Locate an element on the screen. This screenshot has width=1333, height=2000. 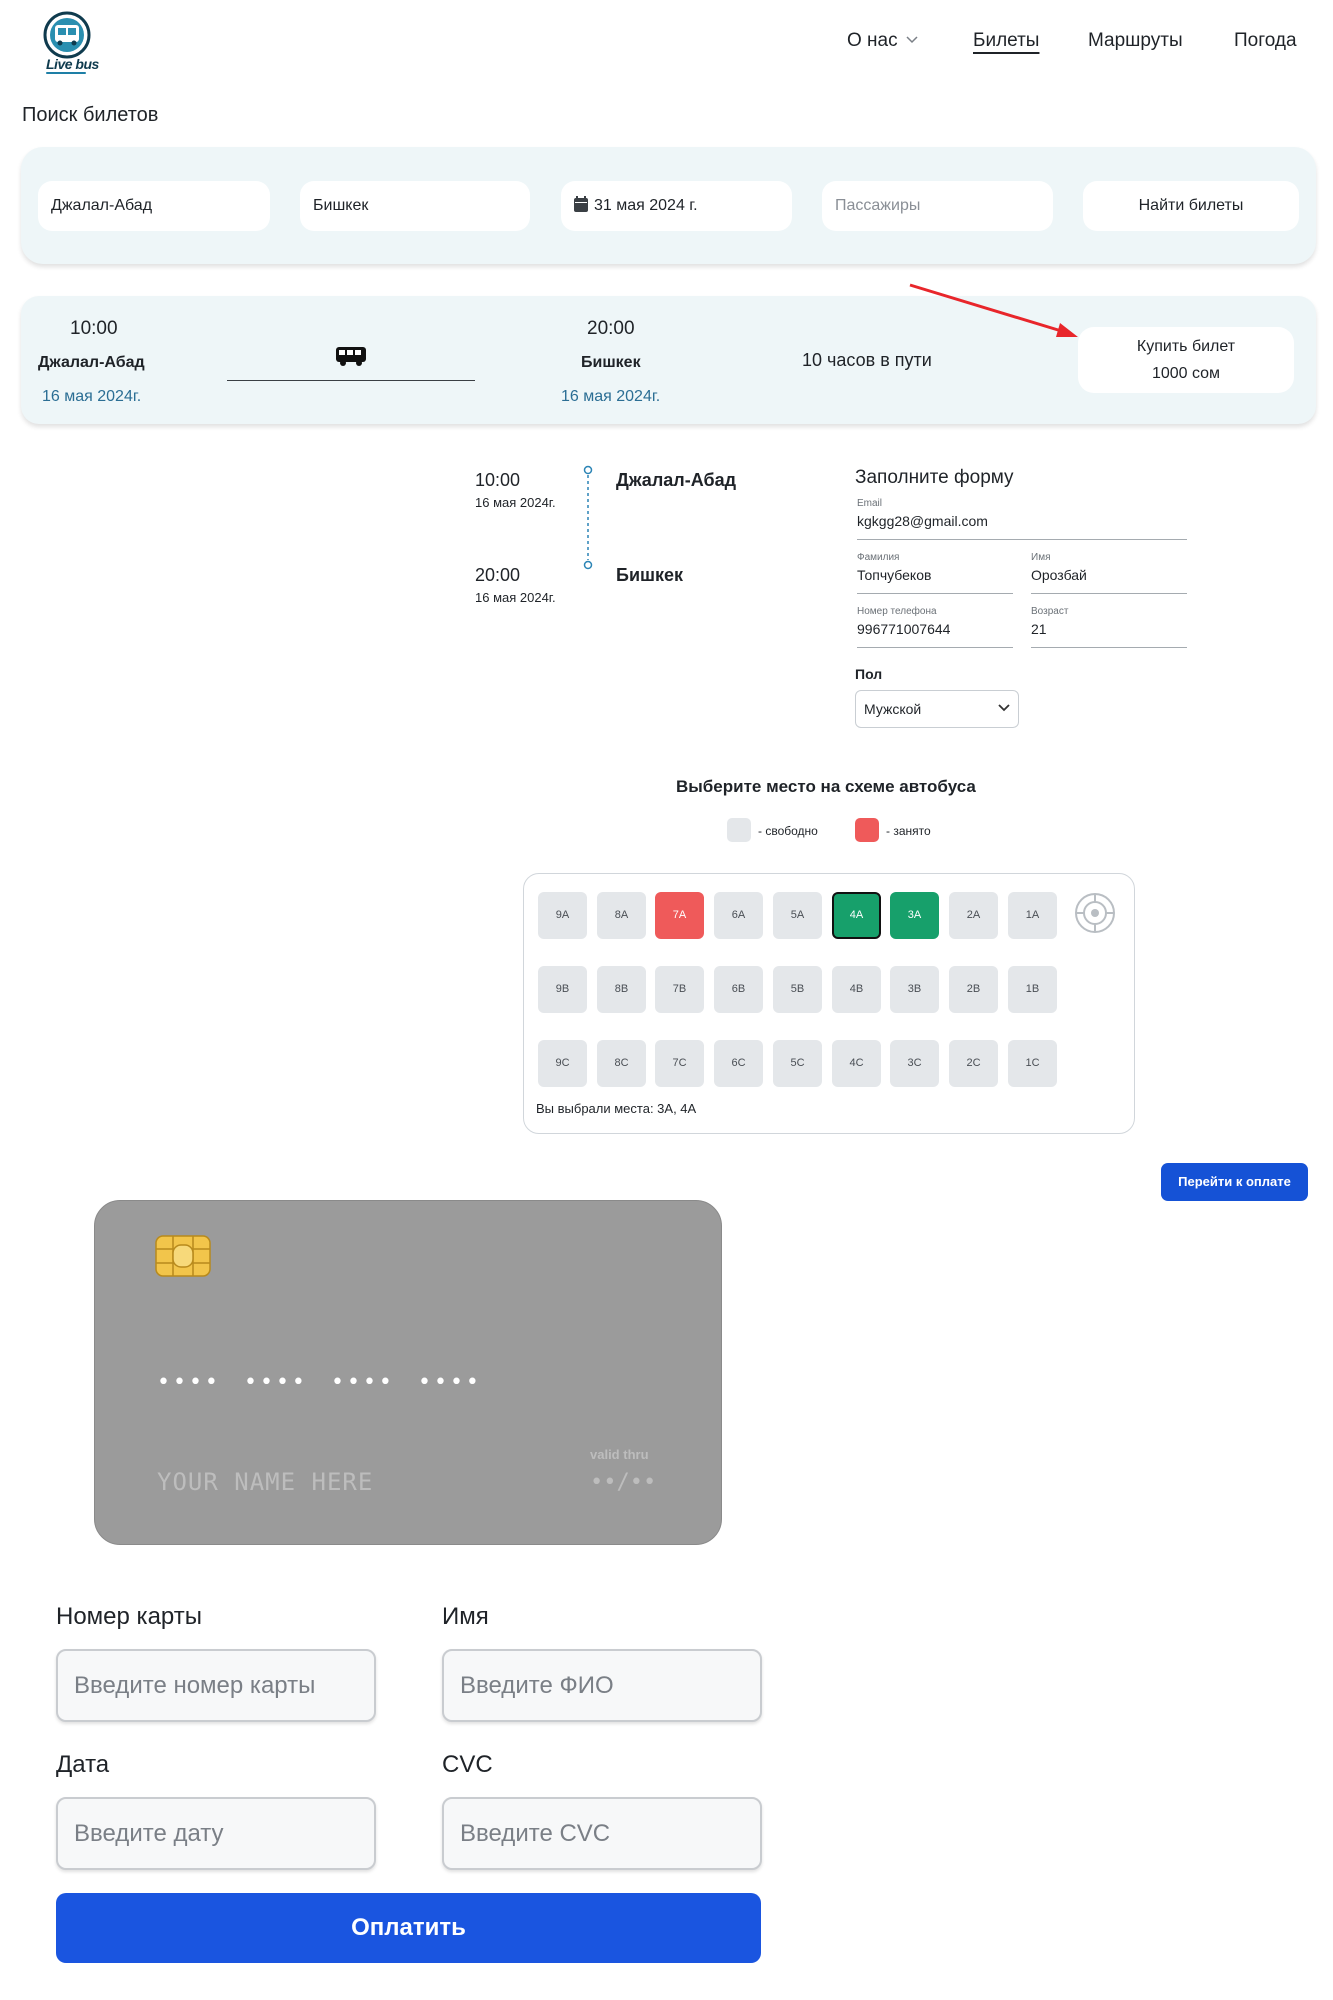
pay-button: Оплатить is located at coordinates (408, 1928).